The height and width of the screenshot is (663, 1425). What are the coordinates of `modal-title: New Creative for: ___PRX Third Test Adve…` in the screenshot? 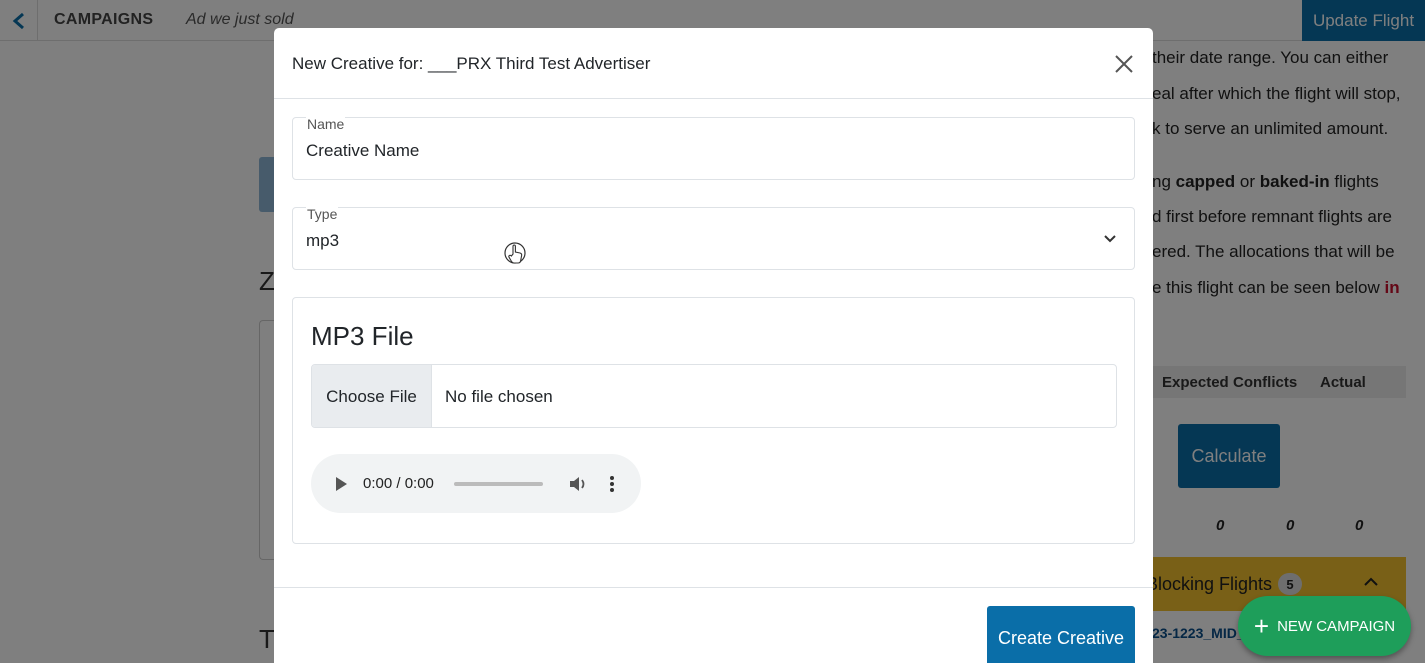 It's located at (471, 63).